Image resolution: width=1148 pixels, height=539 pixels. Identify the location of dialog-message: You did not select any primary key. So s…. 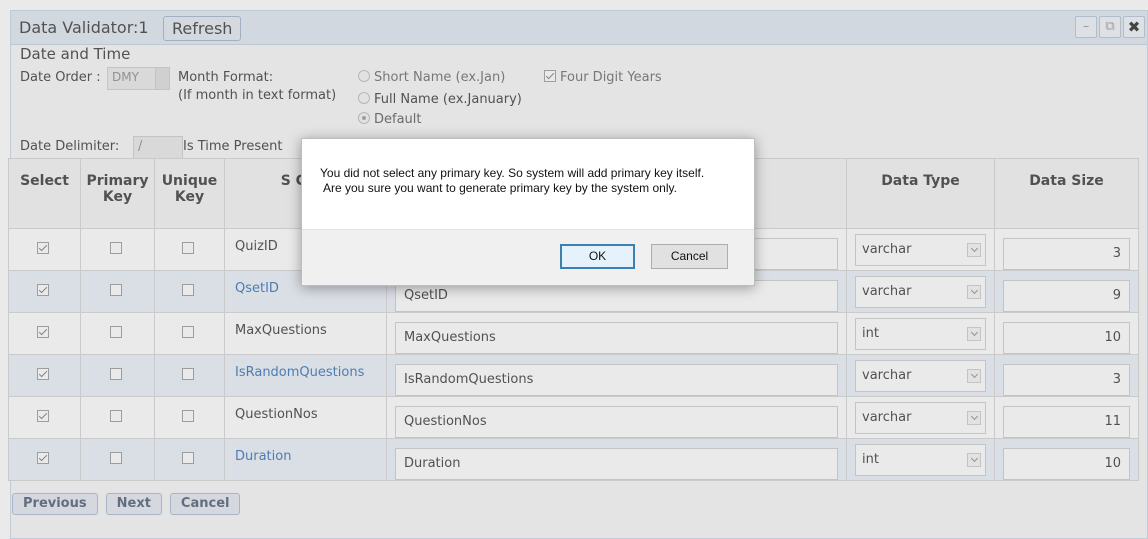
(535, 181).